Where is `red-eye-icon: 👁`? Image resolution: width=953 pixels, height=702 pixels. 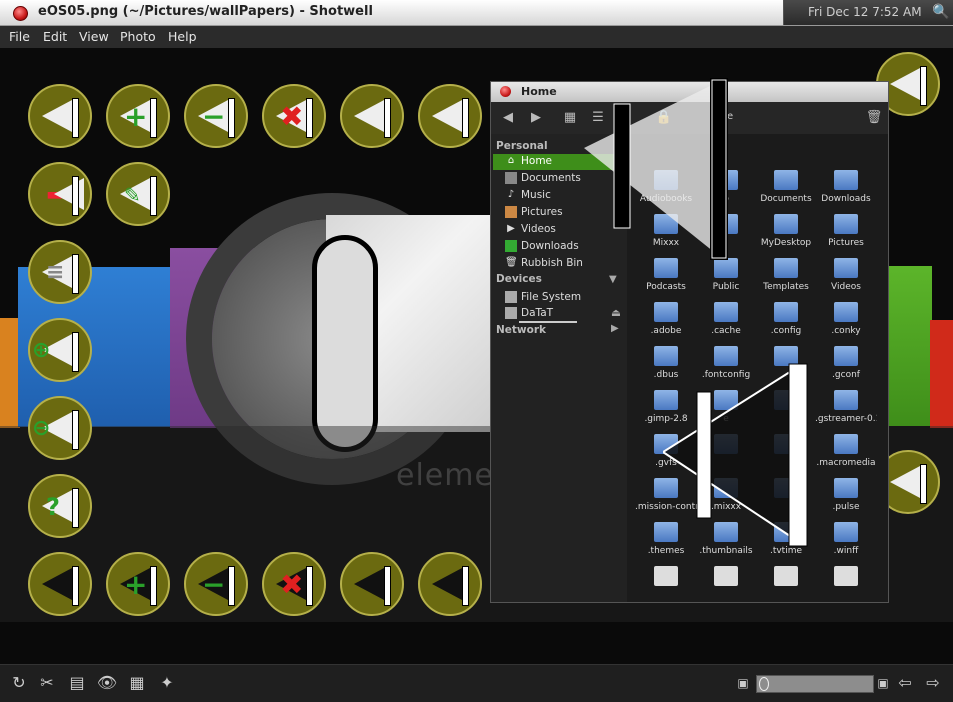
red-eye-icon: 👁 is located at coordinates (107, 683).